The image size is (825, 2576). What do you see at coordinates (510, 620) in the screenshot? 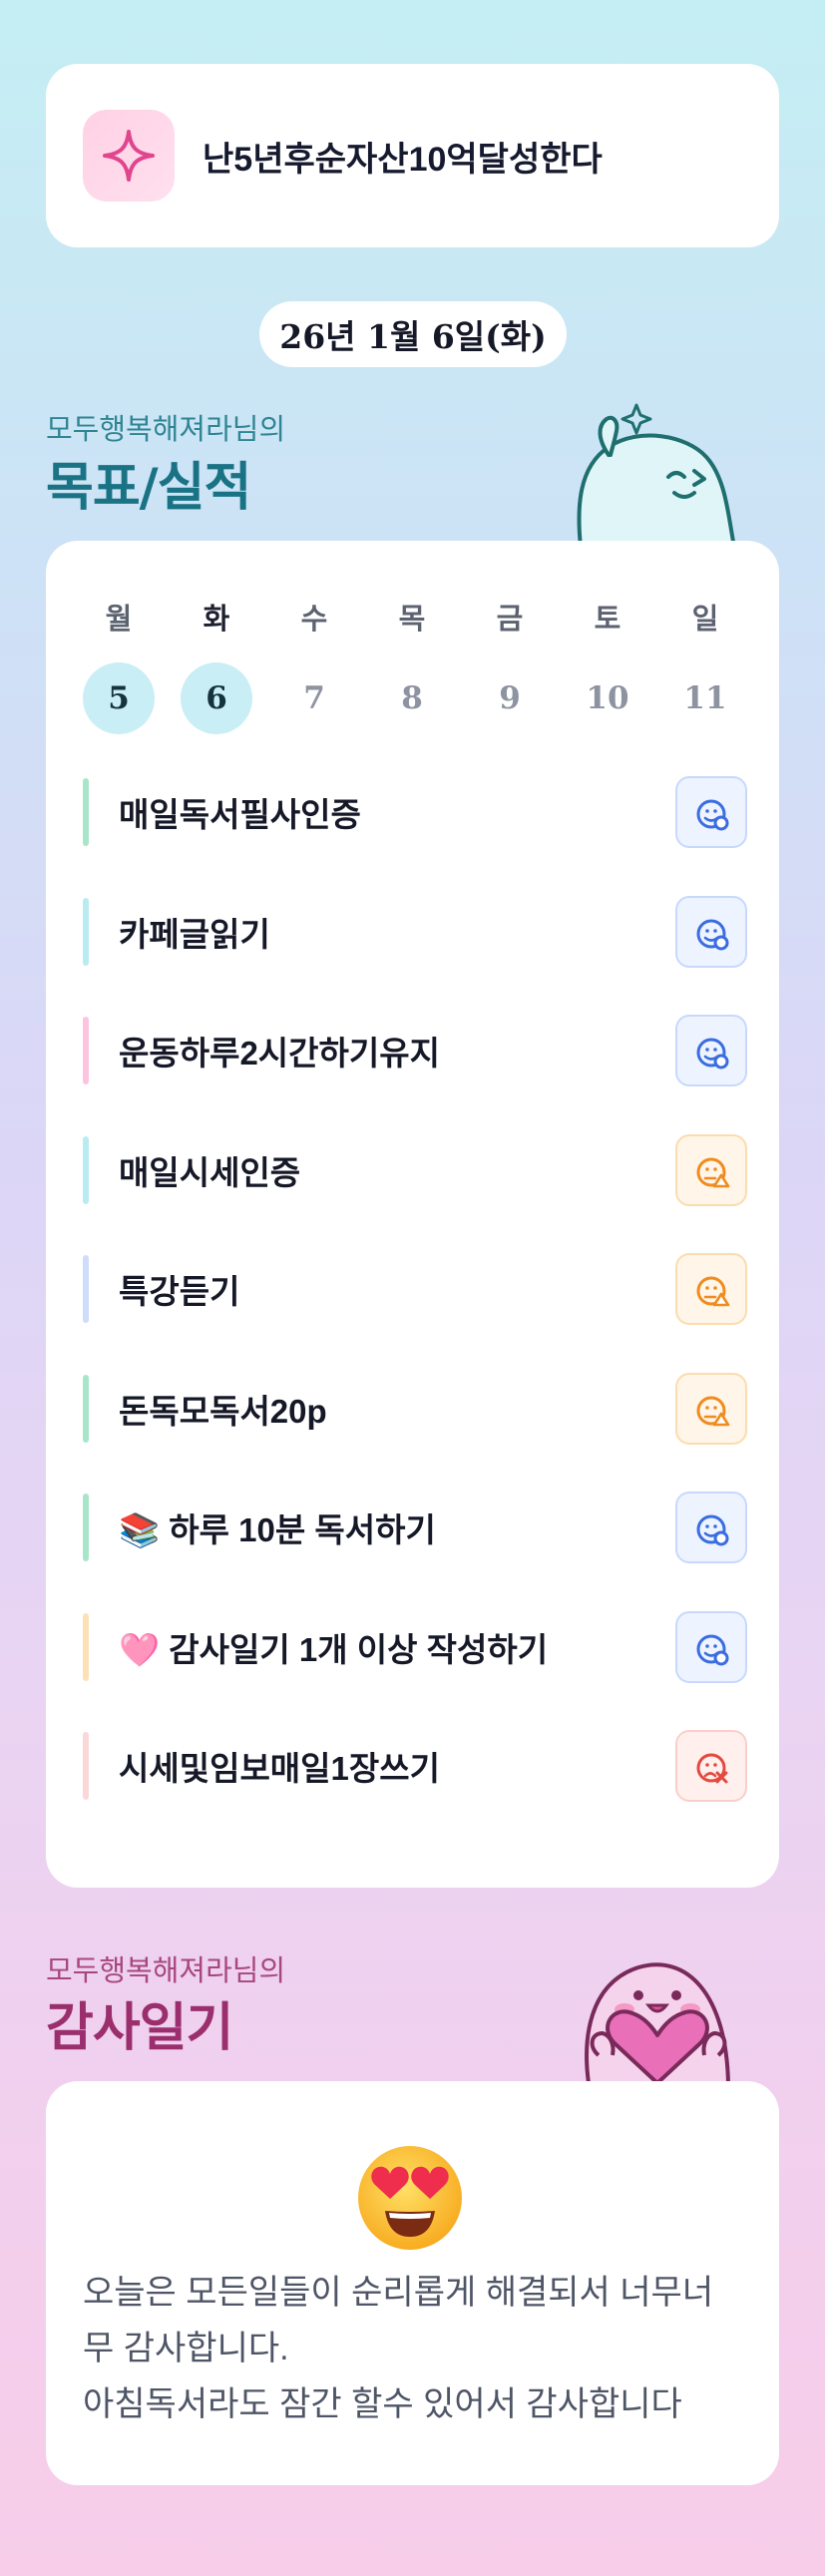
I see `day-of-week-label: 금` at bounding box center [510, 620].